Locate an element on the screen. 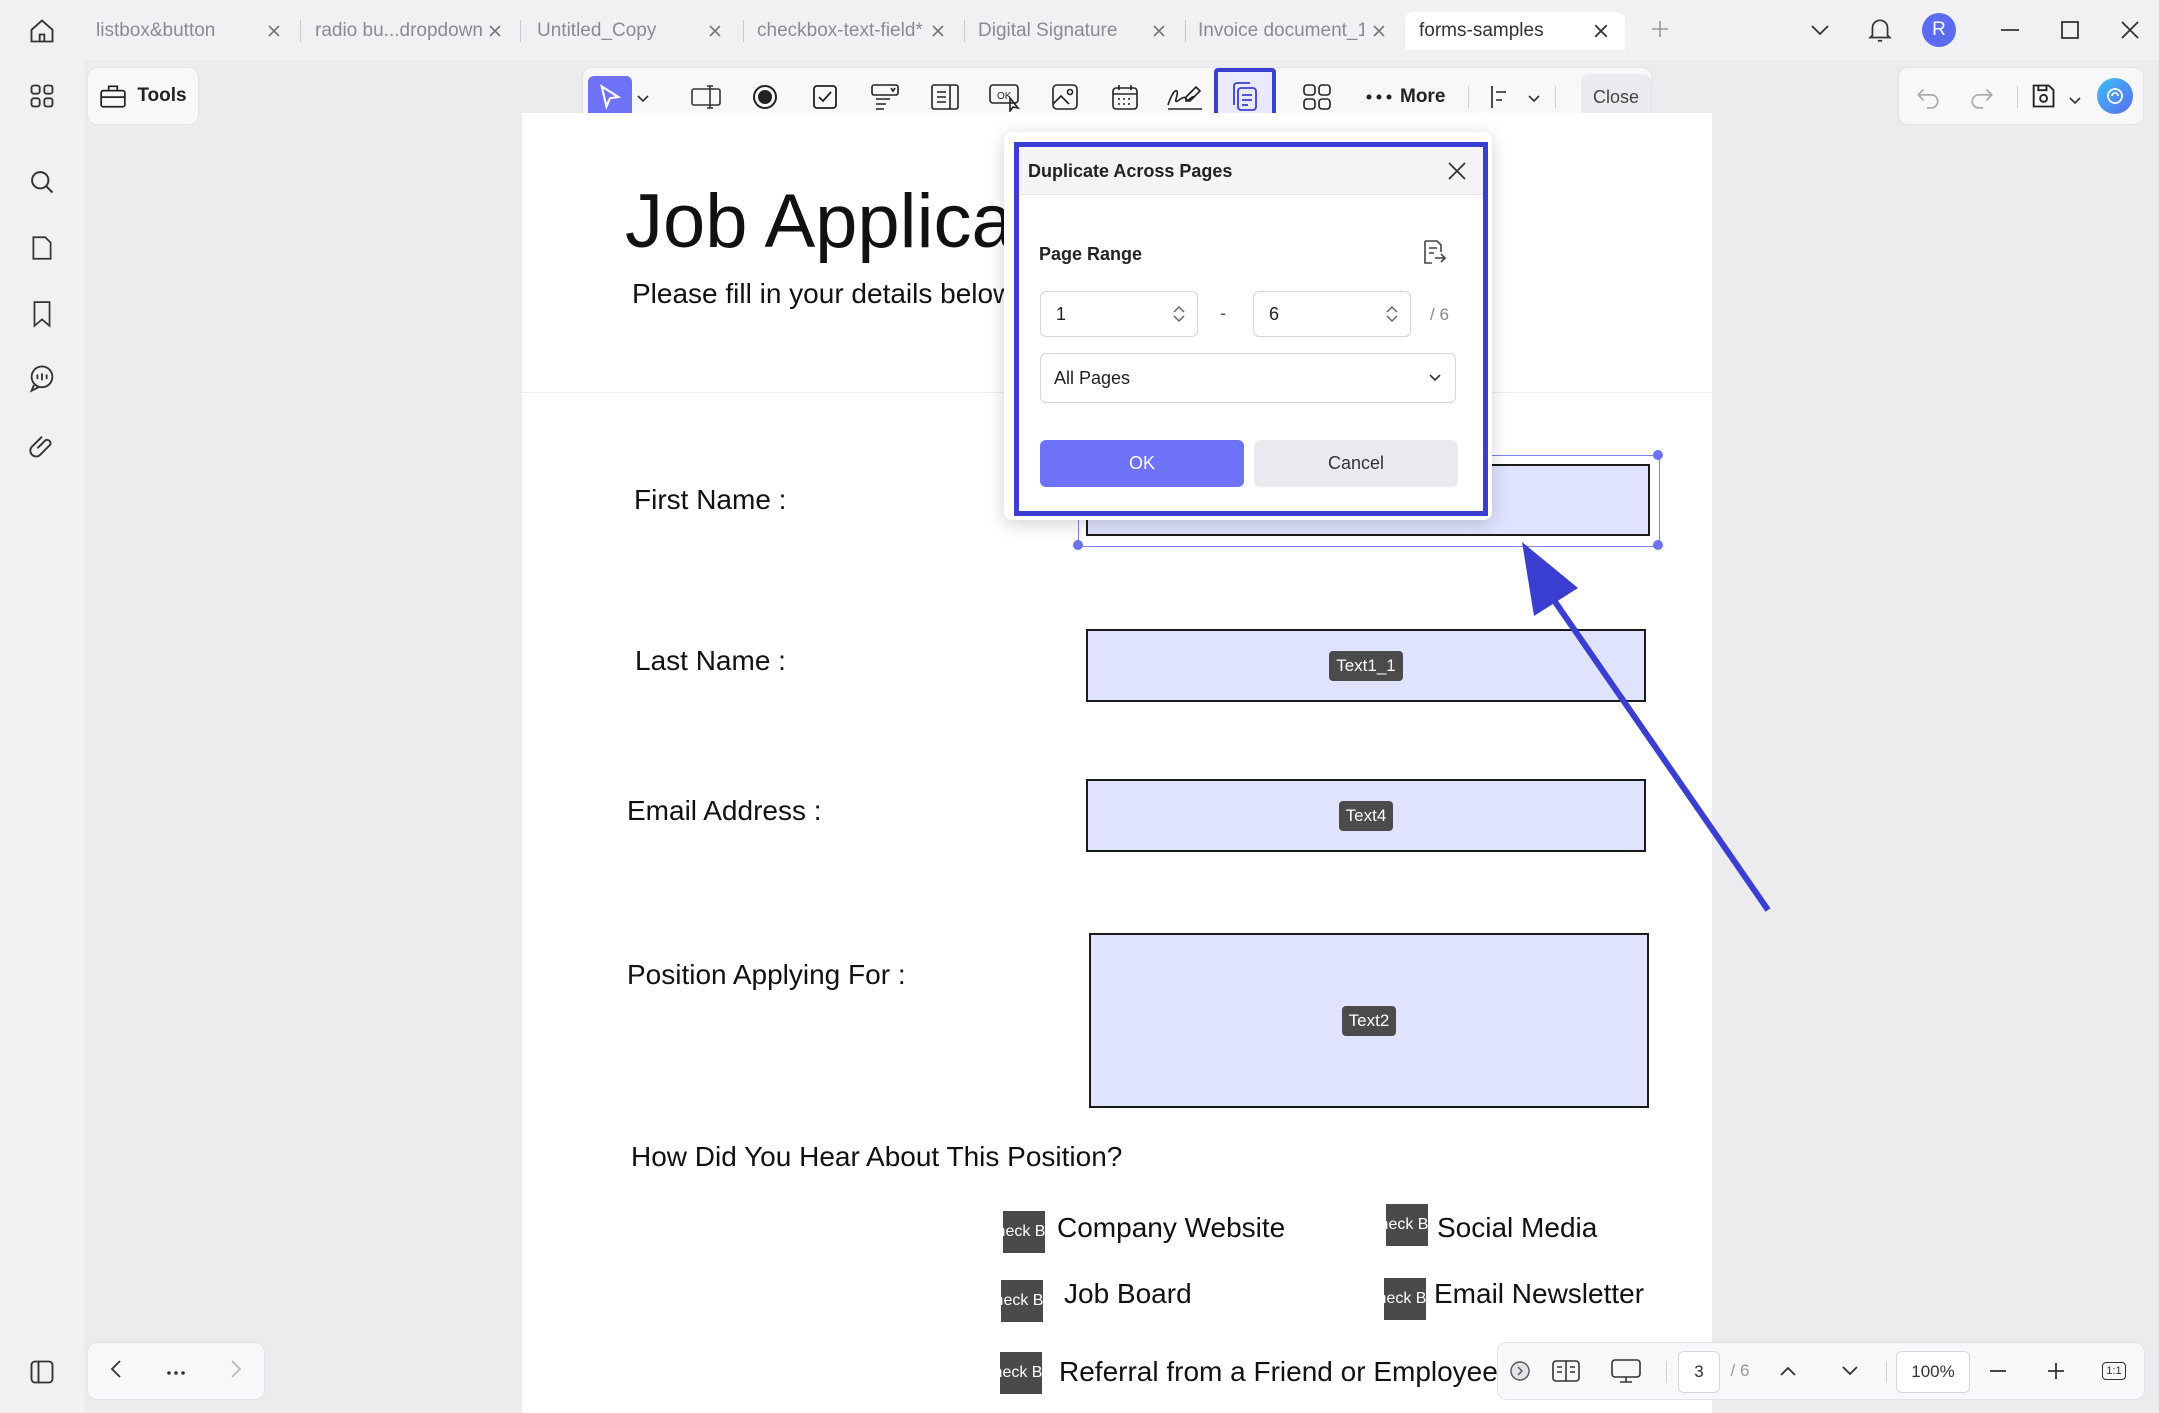  bookmark-icon is located at coordinates (42, 314).